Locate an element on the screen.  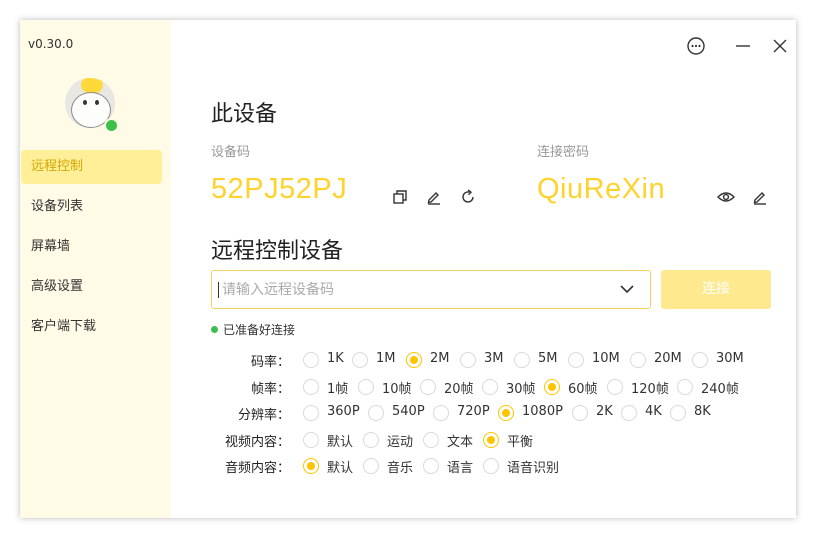
feedback-button is located at coordinates (696, 46).